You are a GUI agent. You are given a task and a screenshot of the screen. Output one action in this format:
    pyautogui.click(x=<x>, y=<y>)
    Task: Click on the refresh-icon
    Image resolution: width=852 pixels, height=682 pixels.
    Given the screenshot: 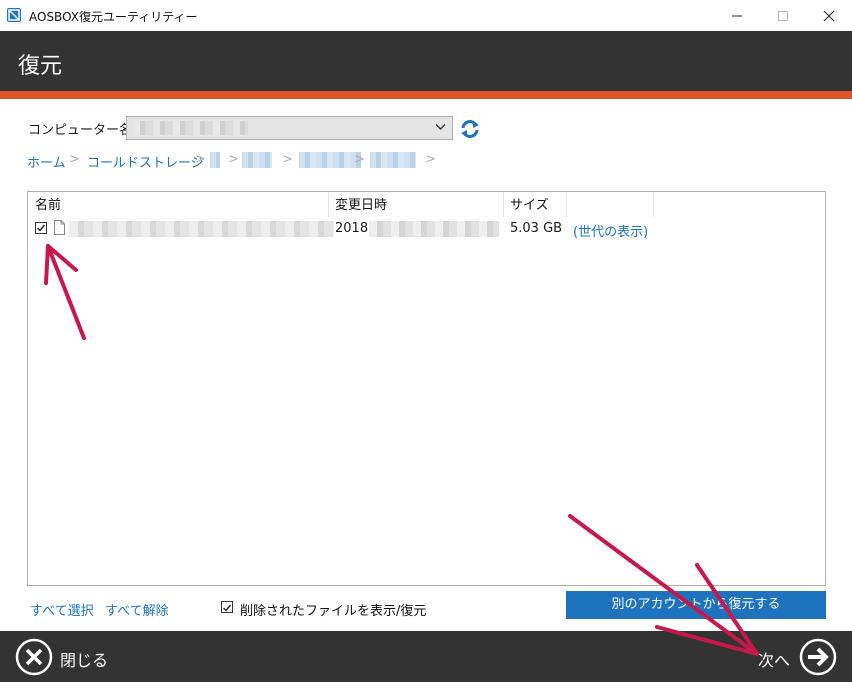 What is the action you would take?
    pyautogui.click(x=470, y=129)
    